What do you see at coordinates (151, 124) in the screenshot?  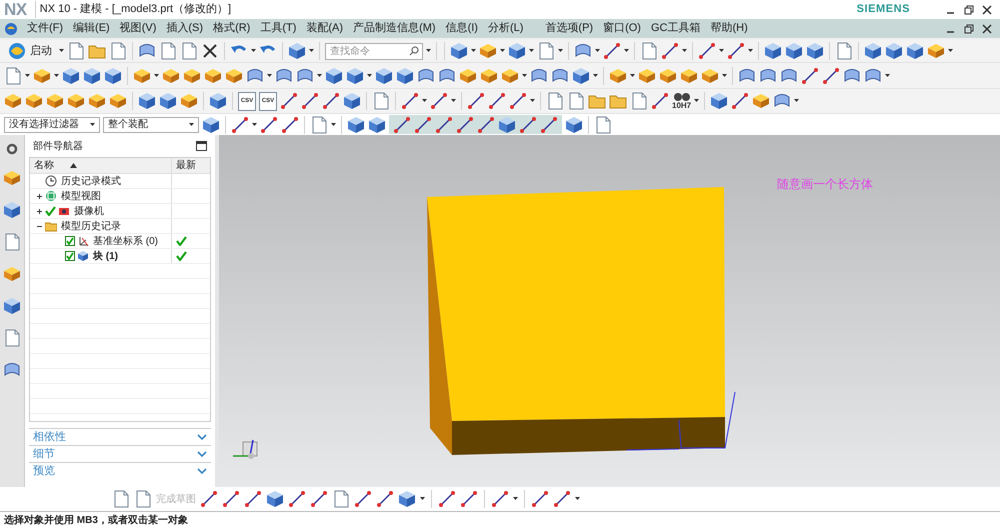 I see `dropdown: 整个装配` at bounding box center [151, 124].